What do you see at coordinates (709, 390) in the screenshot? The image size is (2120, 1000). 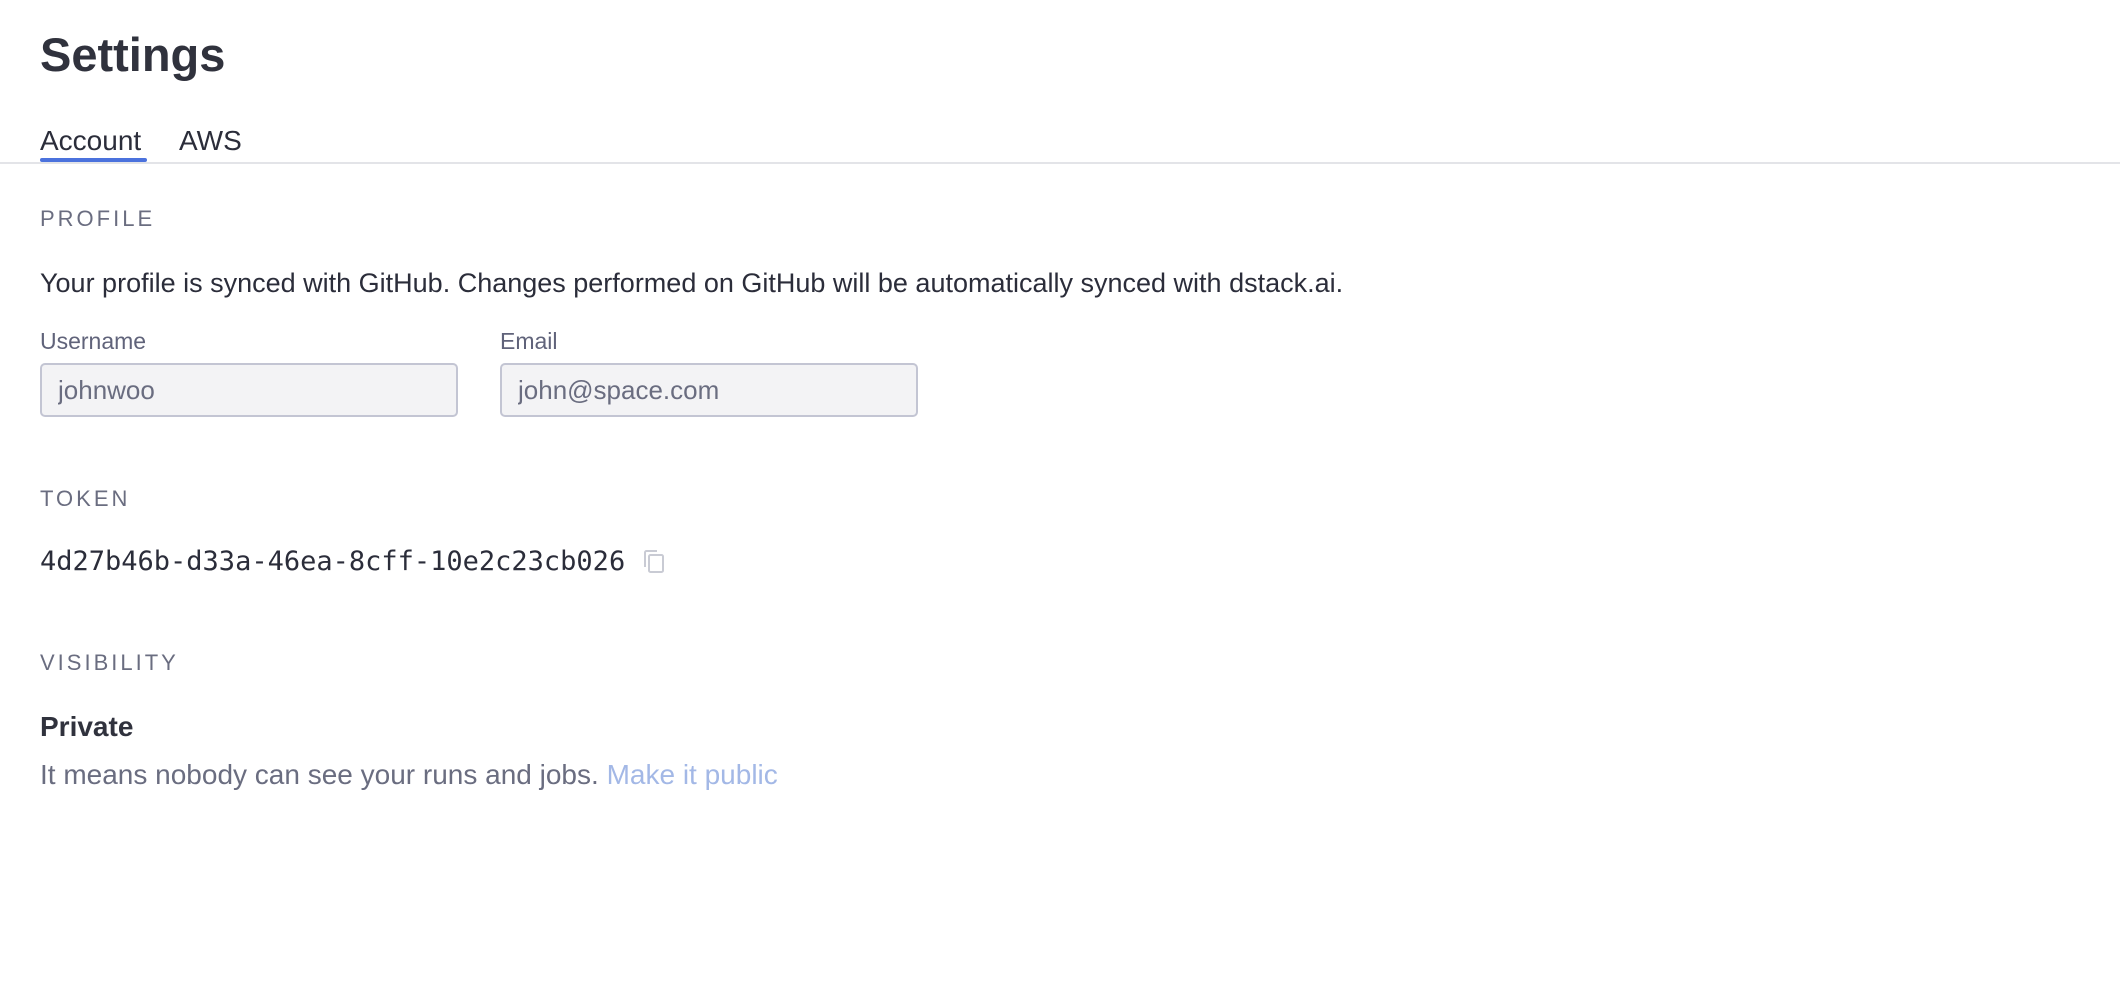 I see `email-field` at bounding box center [709, 390].